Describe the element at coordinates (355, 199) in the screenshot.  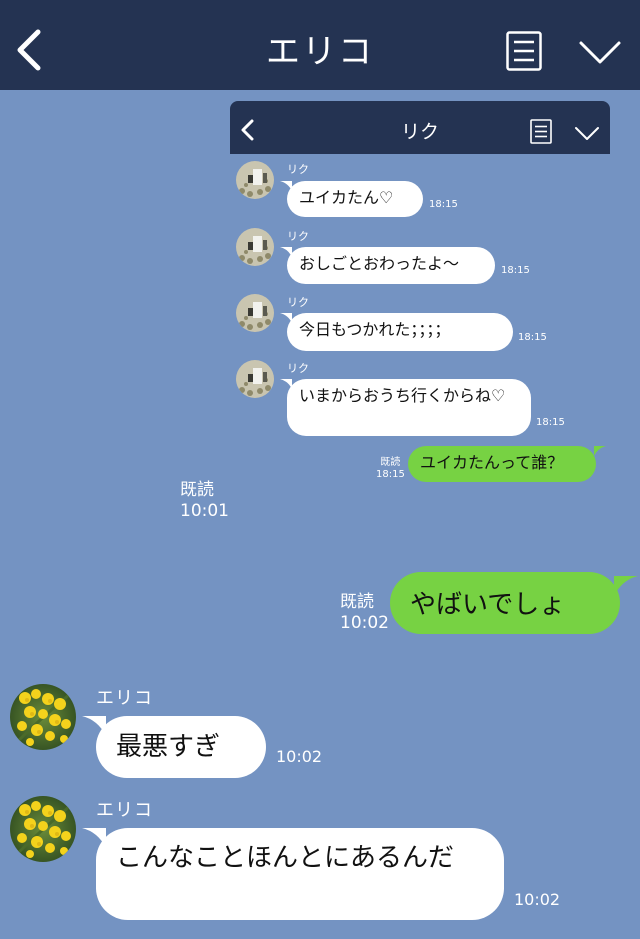
I see `message-bubble: ユイカたん♡` at that location.